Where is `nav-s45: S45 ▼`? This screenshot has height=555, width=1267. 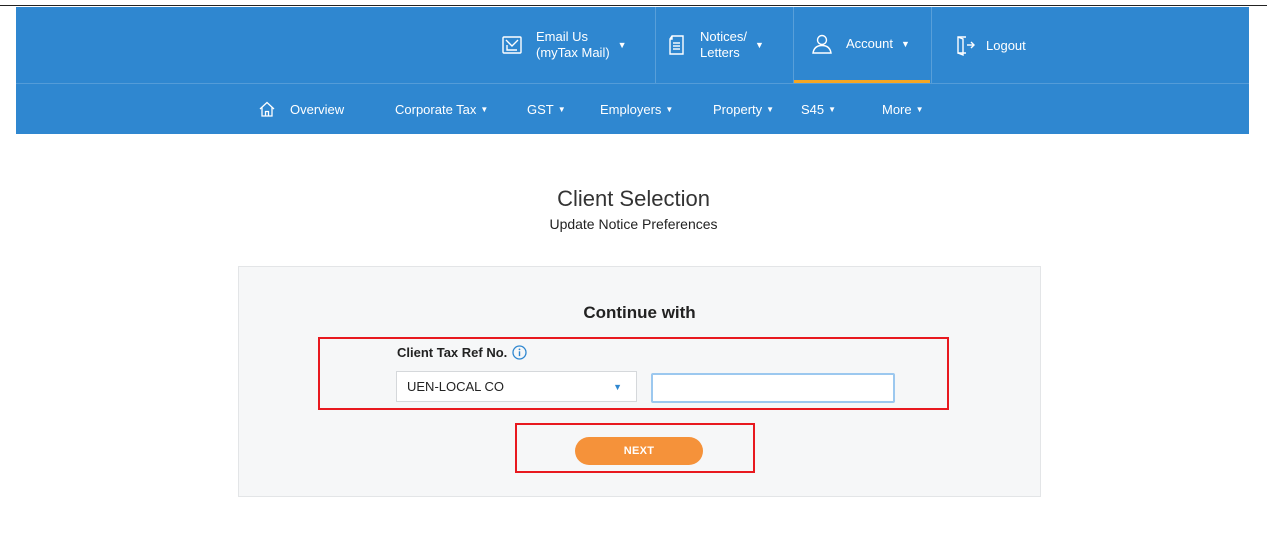
nav-s45: S45 ▼ is located at coordinates (818, 109).